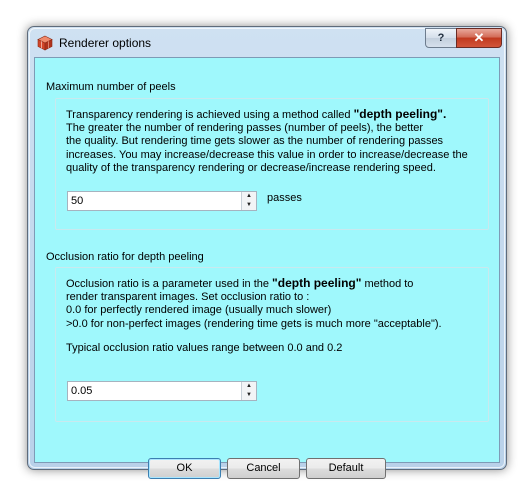  Describe the element at coordinates (111, 87) in the screenshot. I see `peels-group-title: Maximum number of peels` at that location.